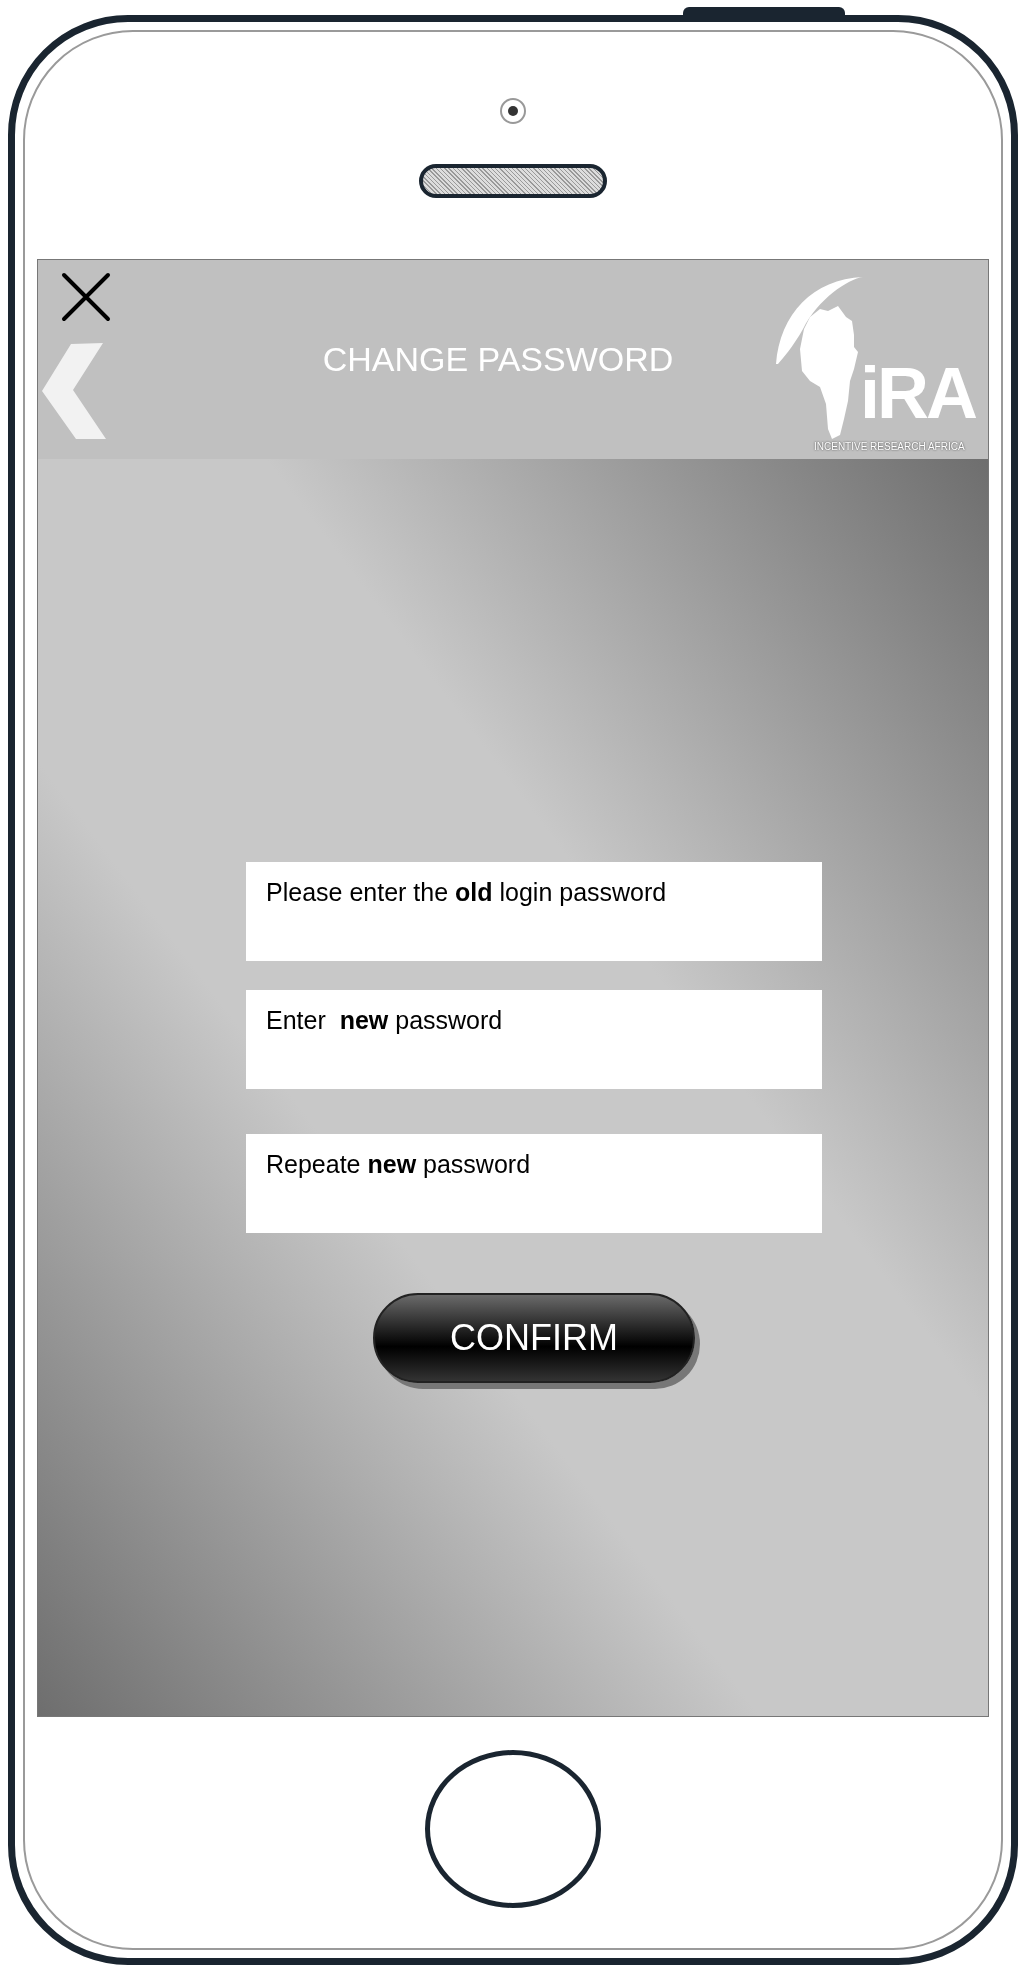 The width and height of the screenshot is (1026, 1969). I want to click on password-field: Please enter the old login password, so click(534, 911).